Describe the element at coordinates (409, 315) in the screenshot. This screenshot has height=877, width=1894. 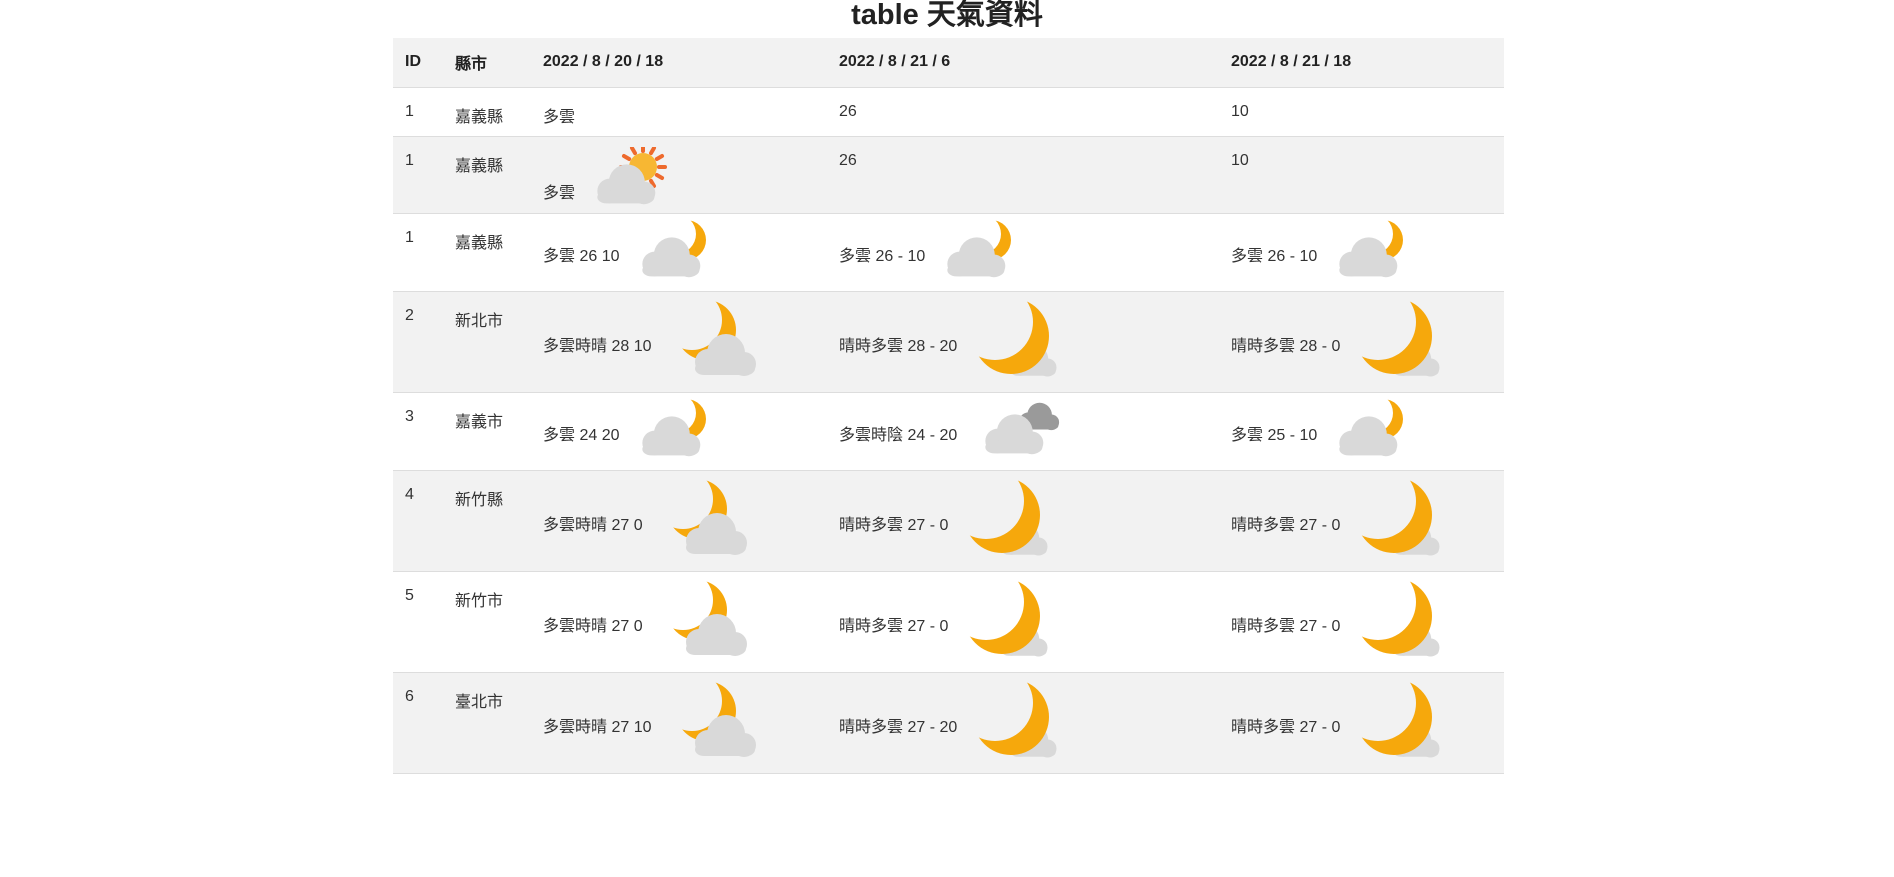
I see `cell-id: 2` at that location.